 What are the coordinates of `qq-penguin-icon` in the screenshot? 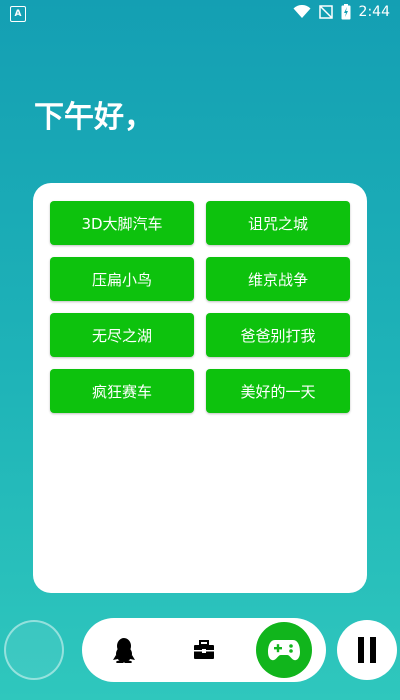 It's located at (124, 650).